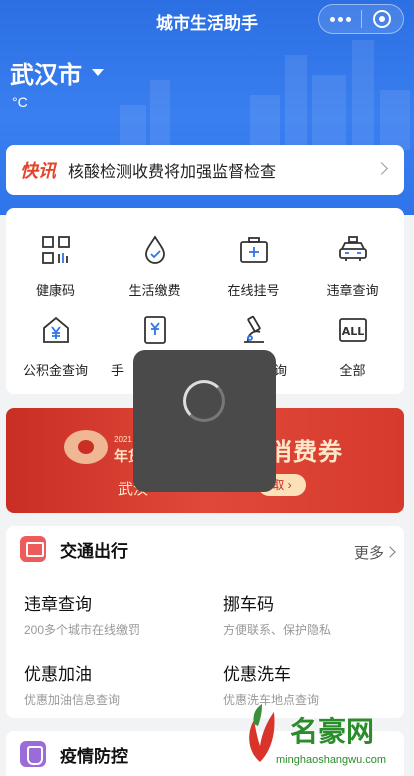 Image resolution: width=414 pixels, height=776 pixels. What do you see at coordinates (82, 630) in the screenshot?
I see `item-desc: 200多个城市在线缴罚` at bounding box center [82, 630].